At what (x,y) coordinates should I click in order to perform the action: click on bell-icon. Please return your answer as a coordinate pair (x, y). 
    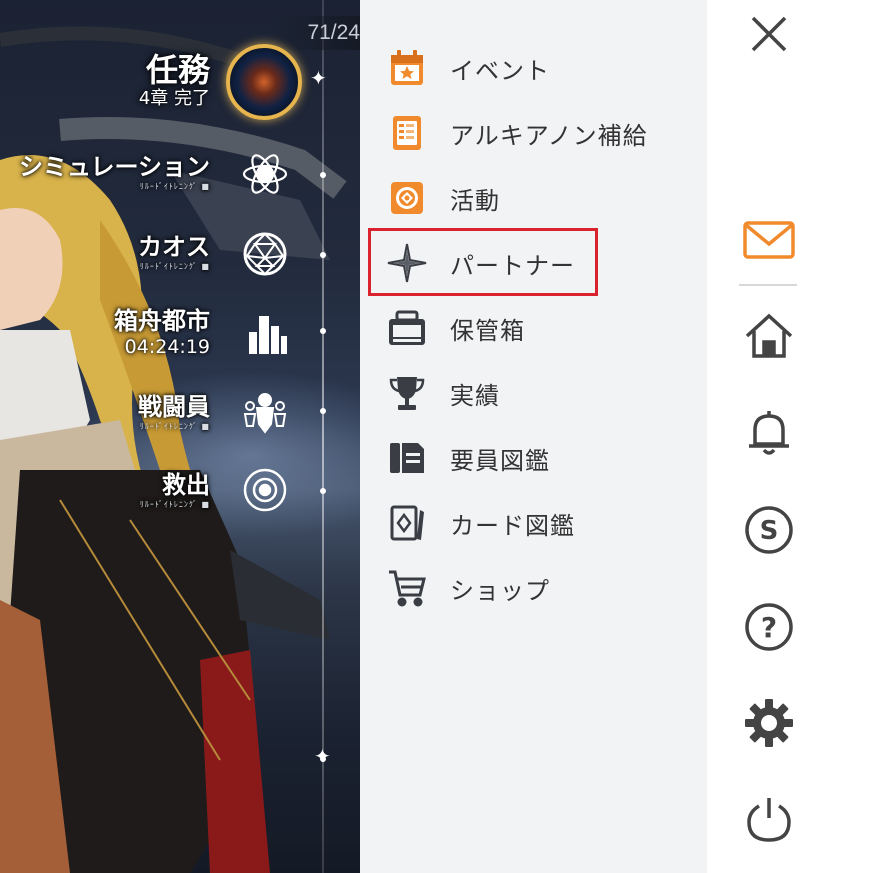
    Looking at the image, I should click on (769, 432).